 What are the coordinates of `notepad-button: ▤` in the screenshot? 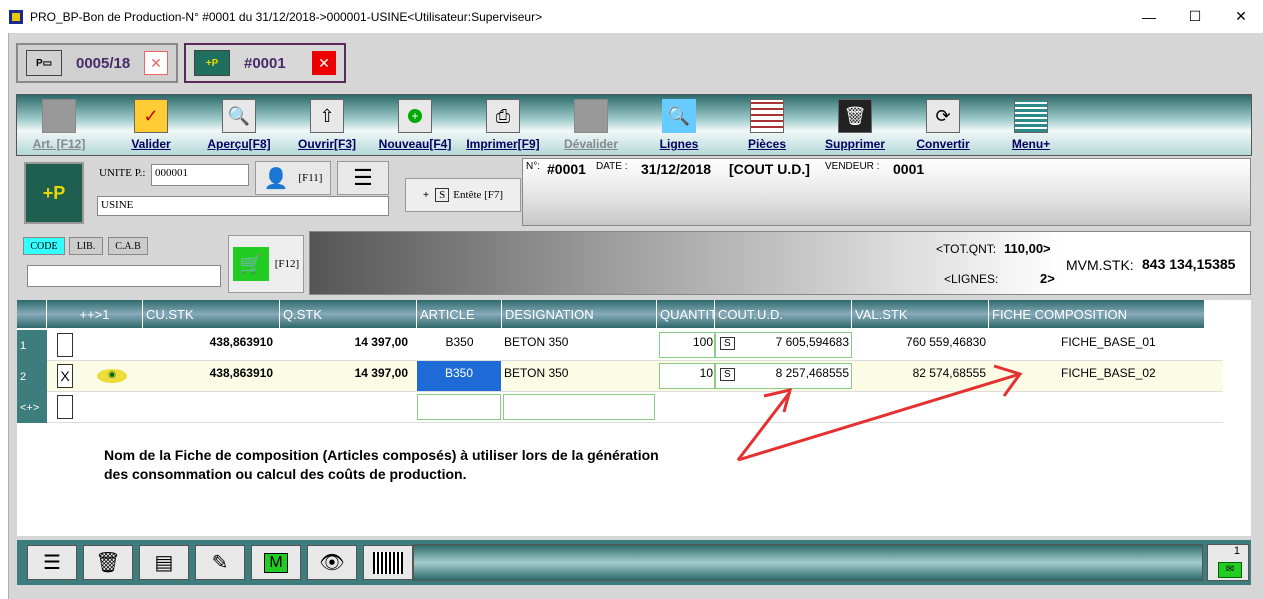 It's located at (164, 562).